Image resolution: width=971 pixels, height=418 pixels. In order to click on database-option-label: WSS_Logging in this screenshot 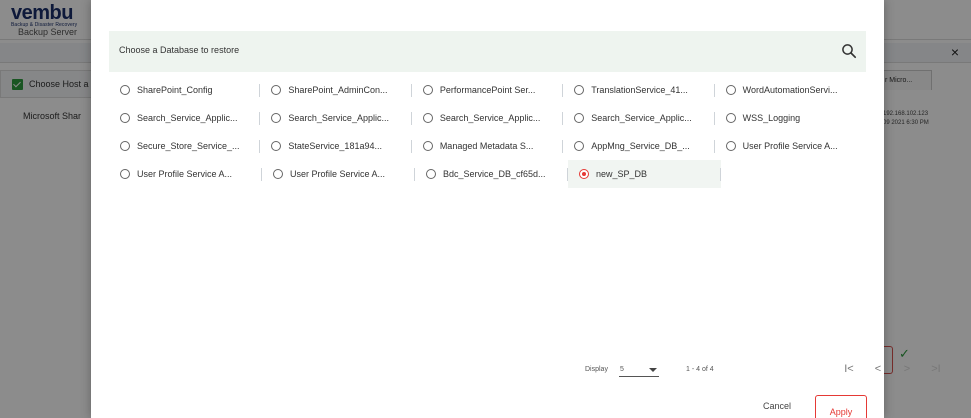, I will do `click(771, 118)`.